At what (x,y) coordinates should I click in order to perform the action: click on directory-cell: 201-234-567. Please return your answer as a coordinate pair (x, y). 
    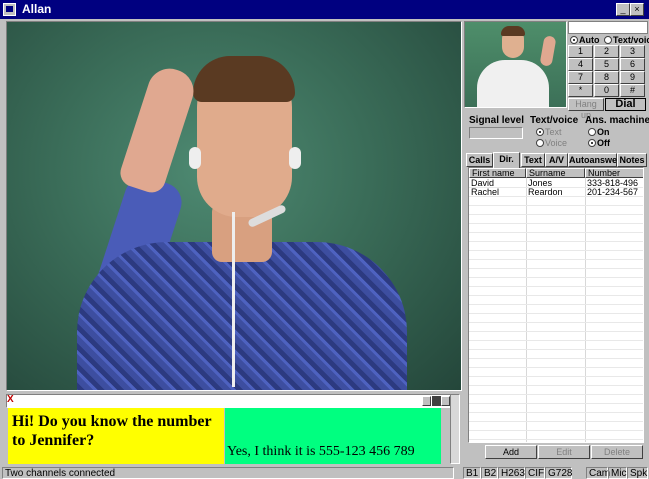
    Looking at the image, I should click on (611, 192).